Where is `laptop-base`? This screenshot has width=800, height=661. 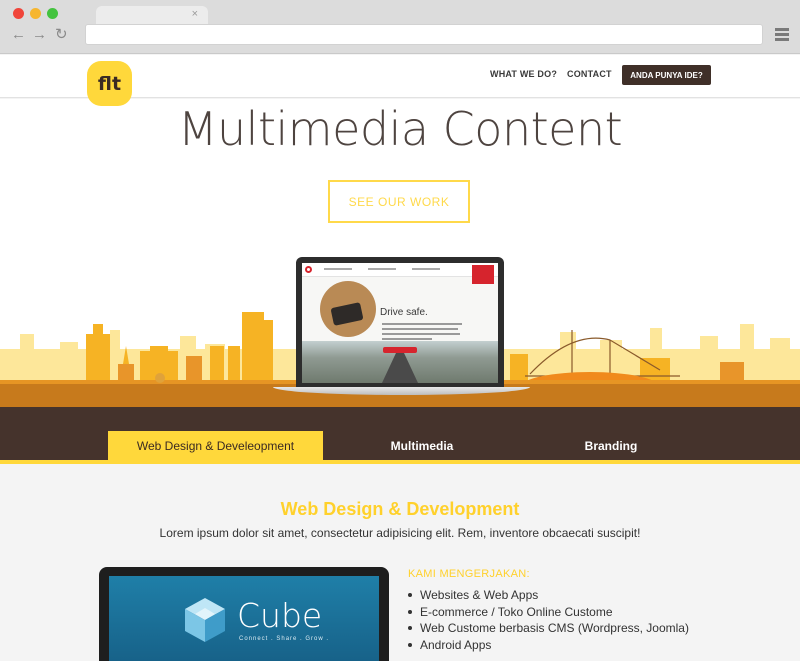 laptop-base is located at coordinates (401, 391).